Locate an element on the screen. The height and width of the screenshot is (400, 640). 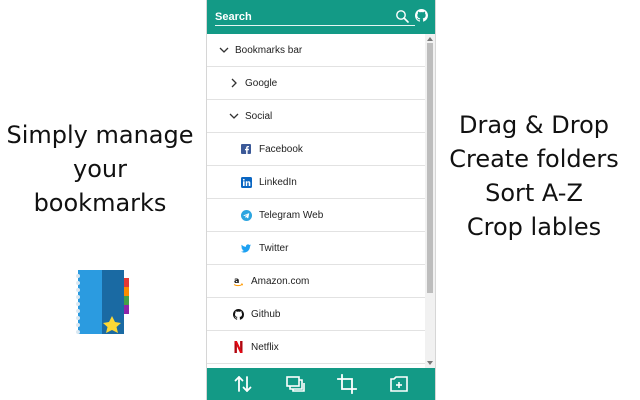
promo-text-left: Simply manage your bookmarks is located at coordinates (100, 169).